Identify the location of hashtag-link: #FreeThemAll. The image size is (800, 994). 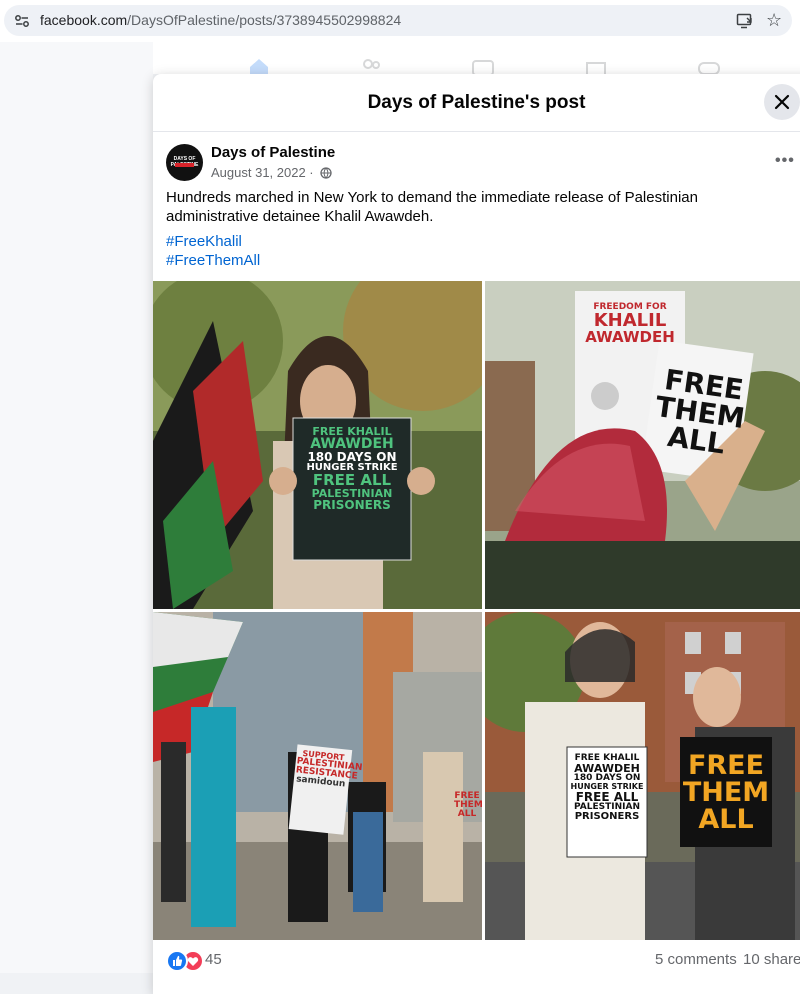
(213, 260).